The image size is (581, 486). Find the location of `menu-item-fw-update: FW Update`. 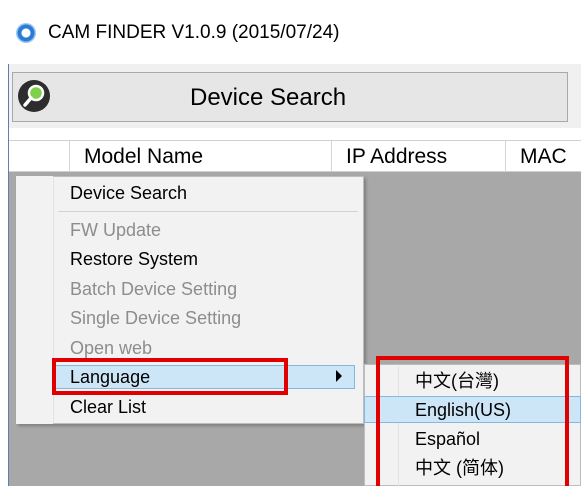

menu-item-fw-update: FW Update is located at coordinates (115, 230).